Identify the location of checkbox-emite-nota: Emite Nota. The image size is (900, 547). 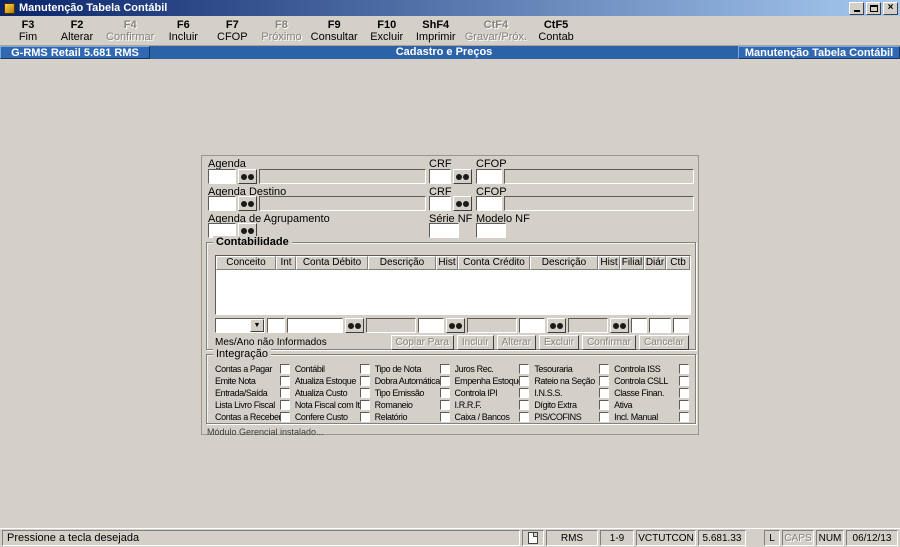
(252, 381).